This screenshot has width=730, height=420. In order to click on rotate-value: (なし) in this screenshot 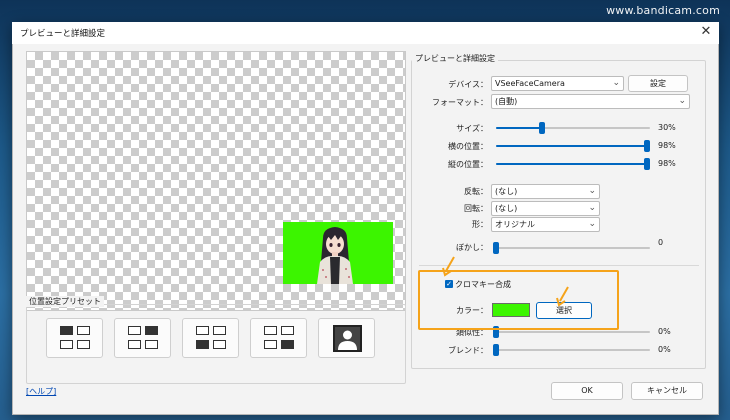, I will do `click(506, 208)`.